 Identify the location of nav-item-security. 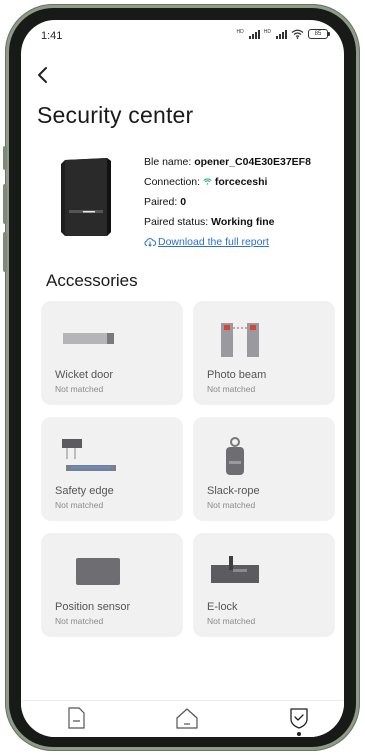
(299, 720).